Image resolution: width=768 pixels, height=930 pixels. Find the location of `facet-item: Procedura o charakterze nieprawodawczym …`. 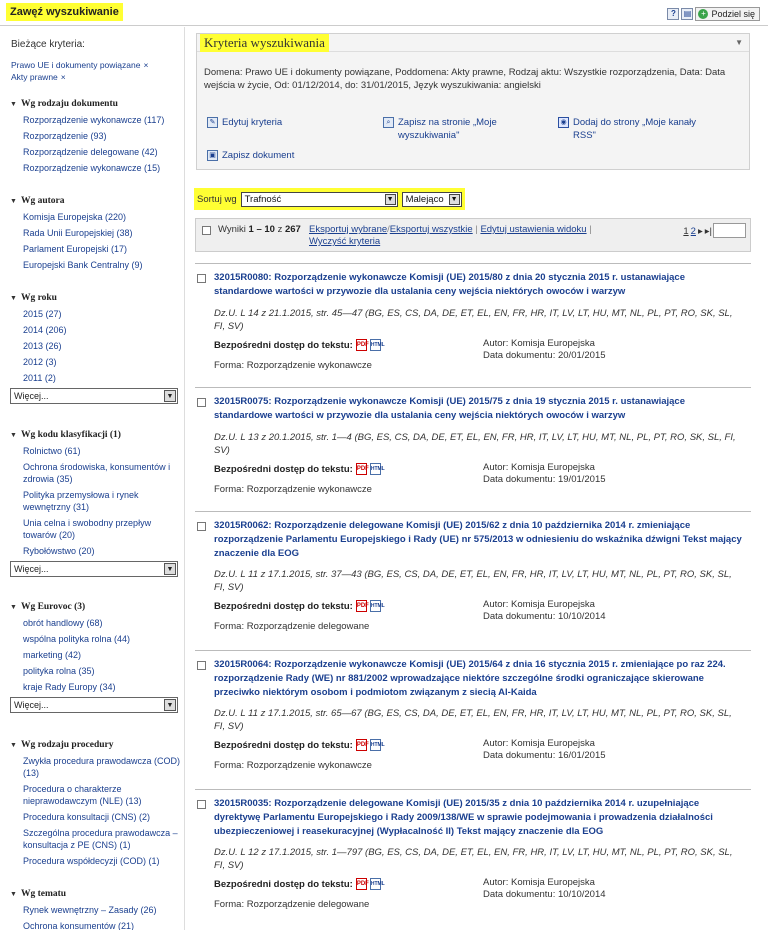

facet-item: Procedura o charakterze nieprawodawczym … is located at coordinates (96, 795).